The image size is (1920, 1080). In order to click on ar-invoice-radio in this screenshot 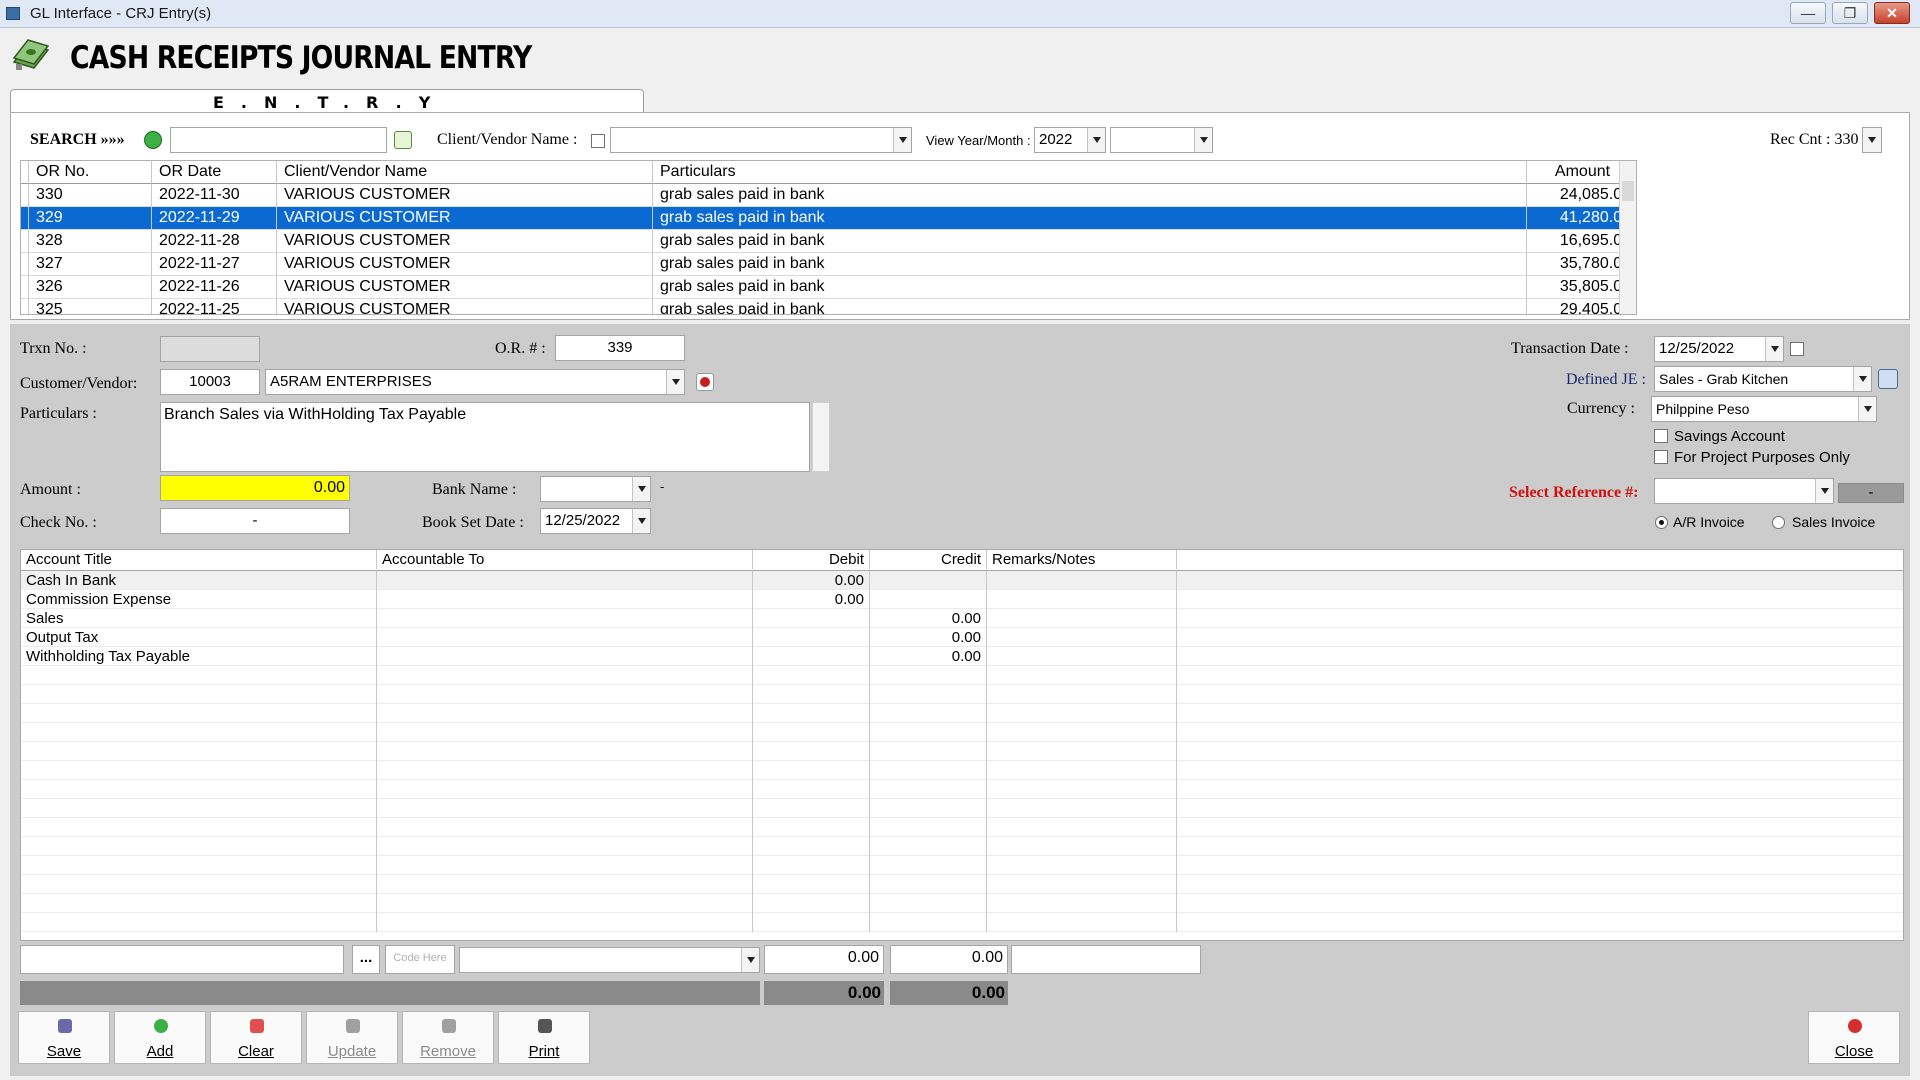, I will do `click(1661, 522)`.